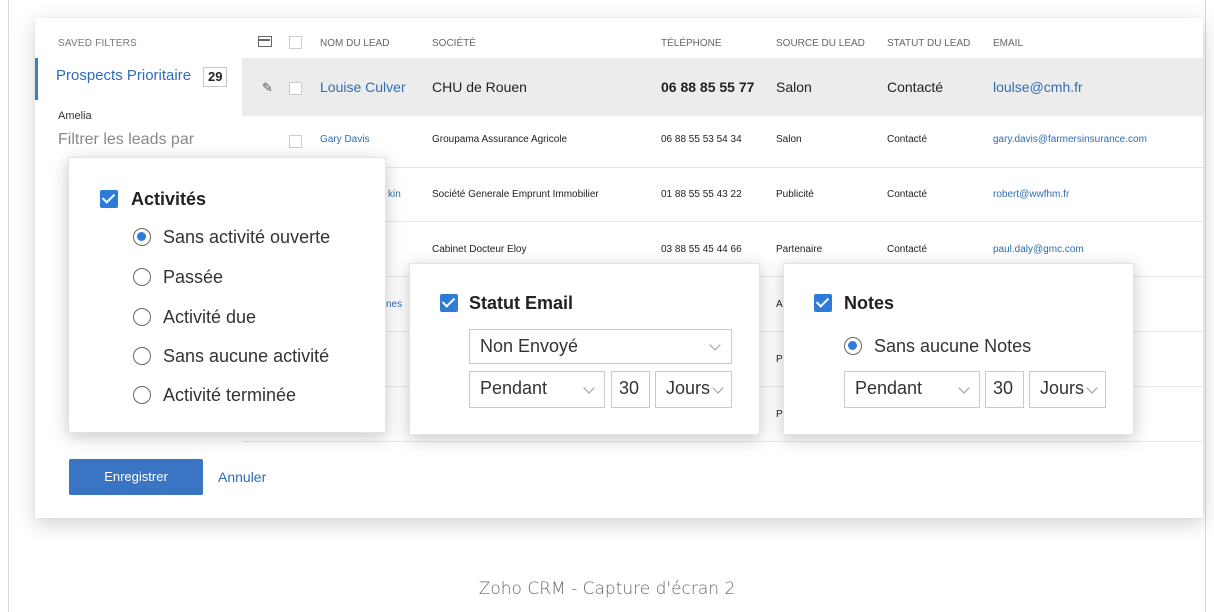  What do you see at coordinates (229, 395) in the screenshot?
I see `option-label: Activité terminée` at bounding box center [229, 395].